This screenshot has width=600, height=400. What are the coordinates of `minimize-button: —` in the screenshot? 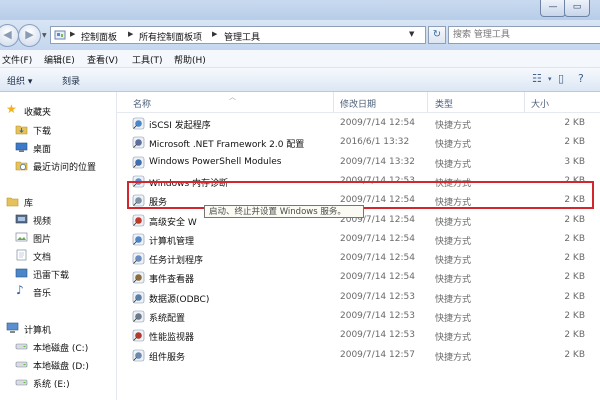 It's located at (553, 8).